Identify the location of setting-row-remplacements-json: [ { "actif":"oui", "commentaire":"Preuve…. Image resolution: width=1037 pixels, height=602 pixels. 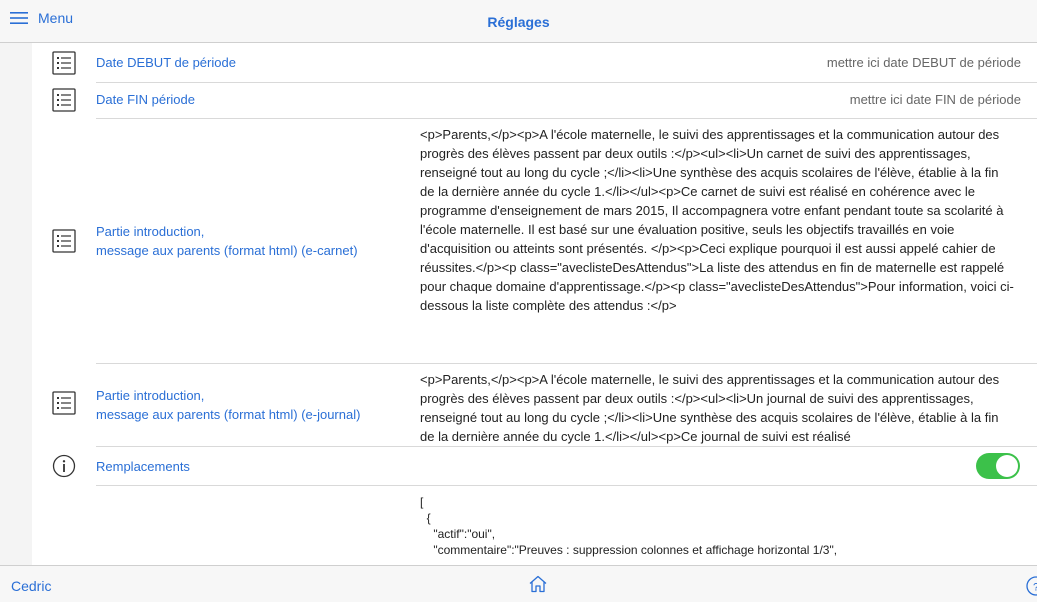
(534, 525).